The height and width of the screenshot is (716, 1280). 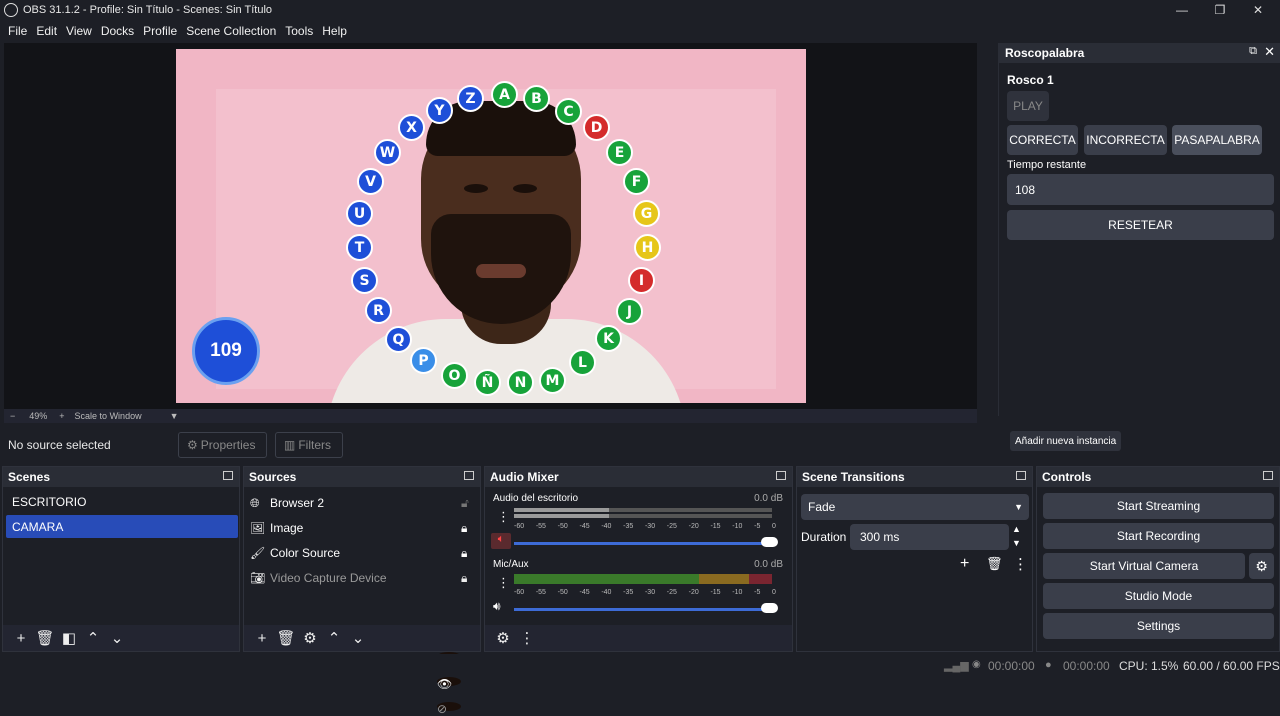 What do you see at coordinates (290, 445) in the screenshot?
I see `filter-icon: ▥` at bounding box center [290, 445].